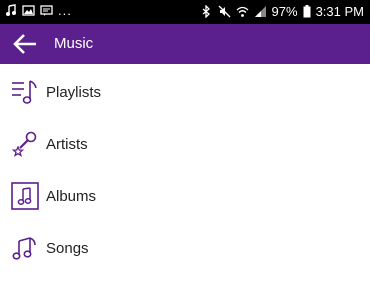 The height and width of the screenshot is (294, 370). I want to click on playlist-icon, so click(24, 92).